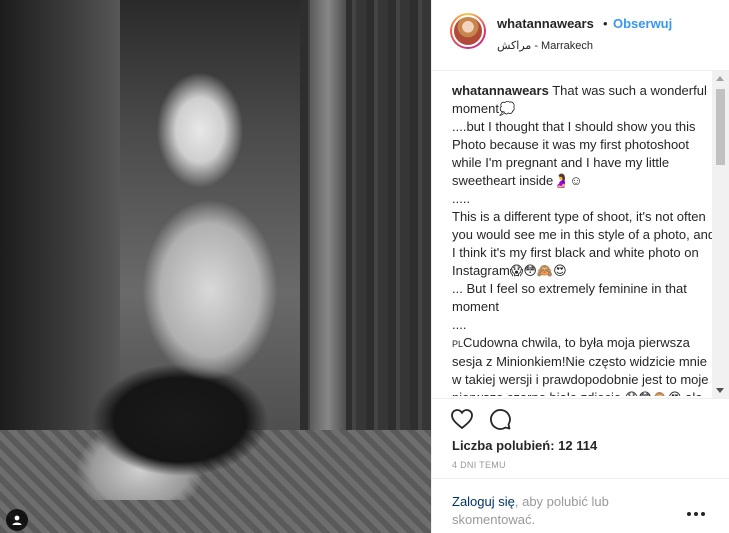 The width and height of the screenshot is (729, 533). I want to click on user-tag-icon, so click(17, 520).